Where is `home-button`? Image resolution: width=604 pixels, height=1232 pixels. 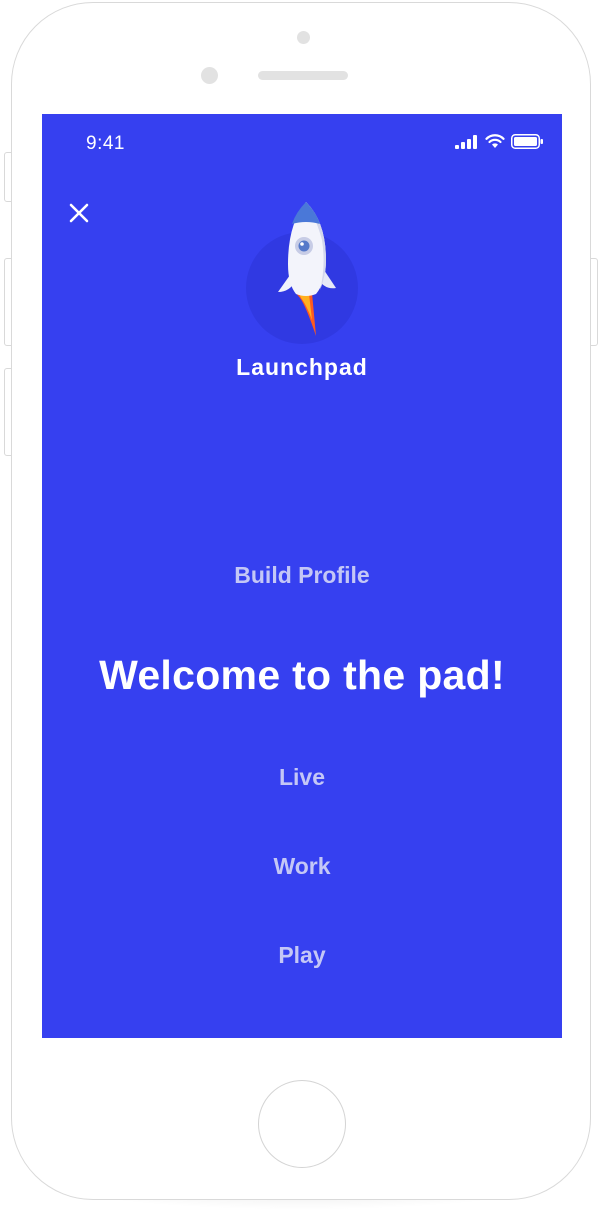
home-button is located at coordinates (302, 1124).